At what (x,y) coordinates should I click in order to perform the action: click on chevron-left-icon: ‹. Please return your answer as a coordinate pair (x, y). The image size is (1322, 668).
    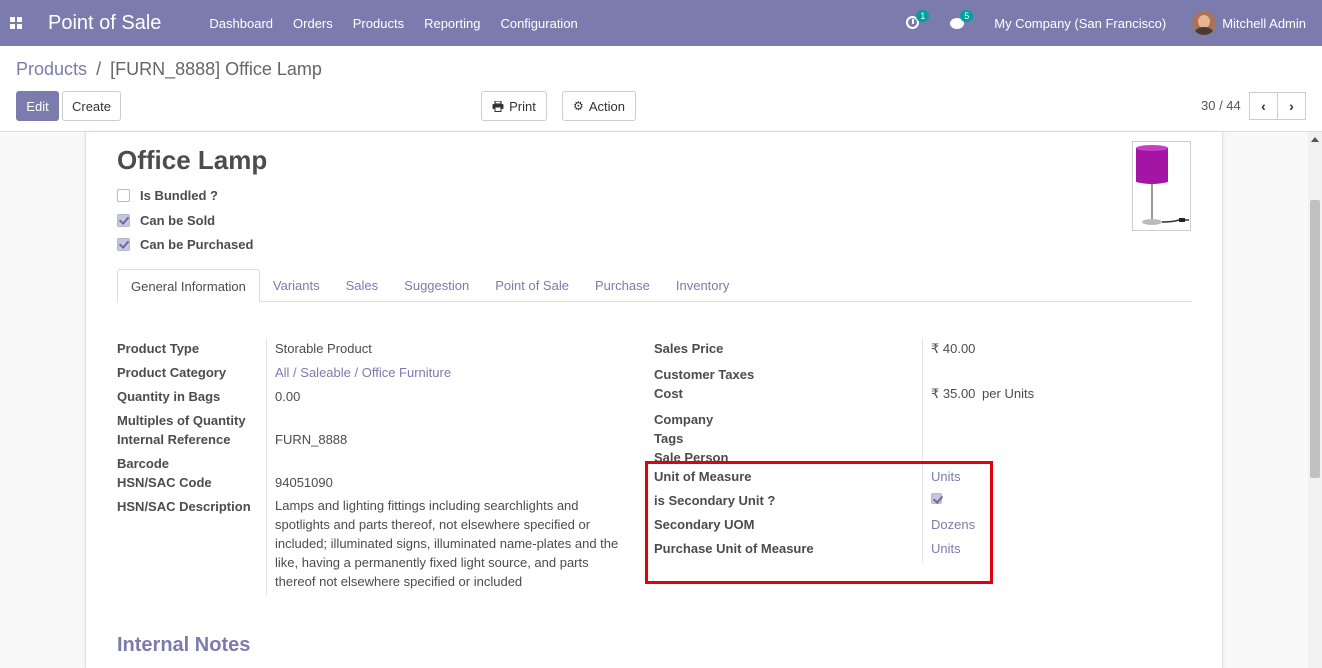
    Looking at the image, I should click on (1263, 106).